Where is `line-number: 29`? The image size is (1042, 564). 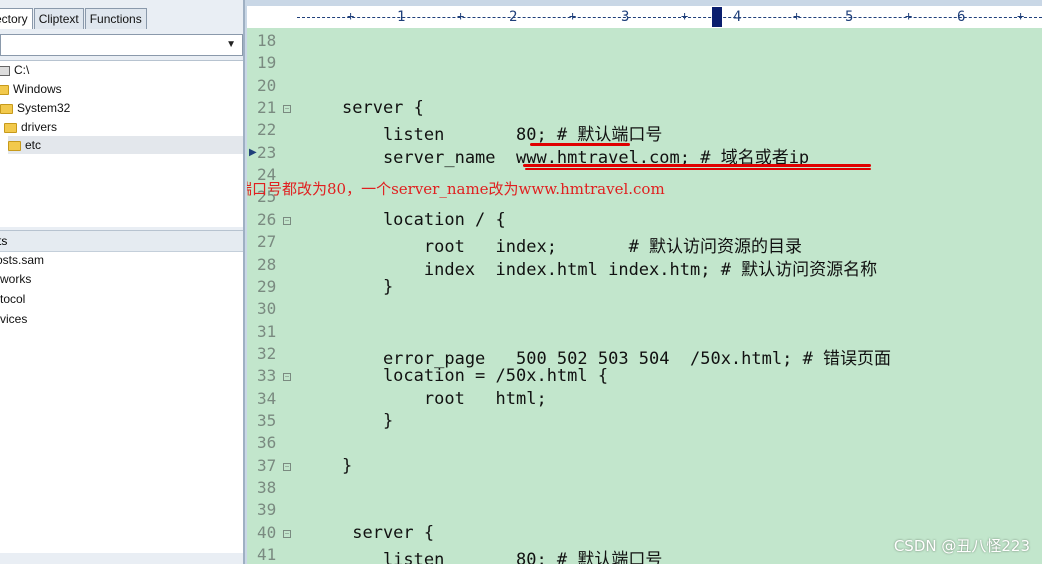
line-number: 29 is located at coordinates (267, 286).